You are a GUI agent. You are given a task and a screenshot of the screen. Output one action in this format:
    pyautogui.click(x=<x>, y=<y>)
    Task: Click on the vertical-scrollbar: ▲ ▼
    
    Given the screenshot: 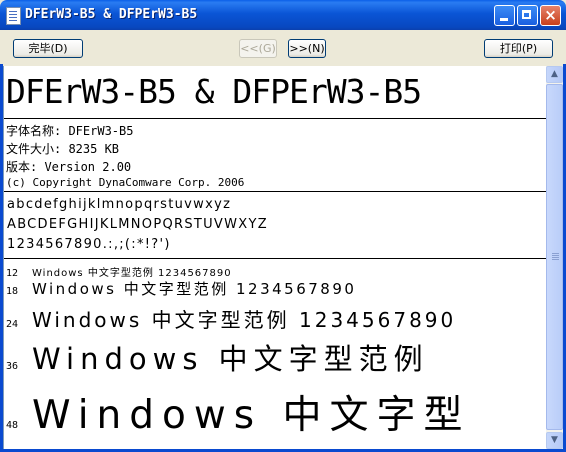 What is the action you would take?
    pyautogui.click(x=554, y=257)
    